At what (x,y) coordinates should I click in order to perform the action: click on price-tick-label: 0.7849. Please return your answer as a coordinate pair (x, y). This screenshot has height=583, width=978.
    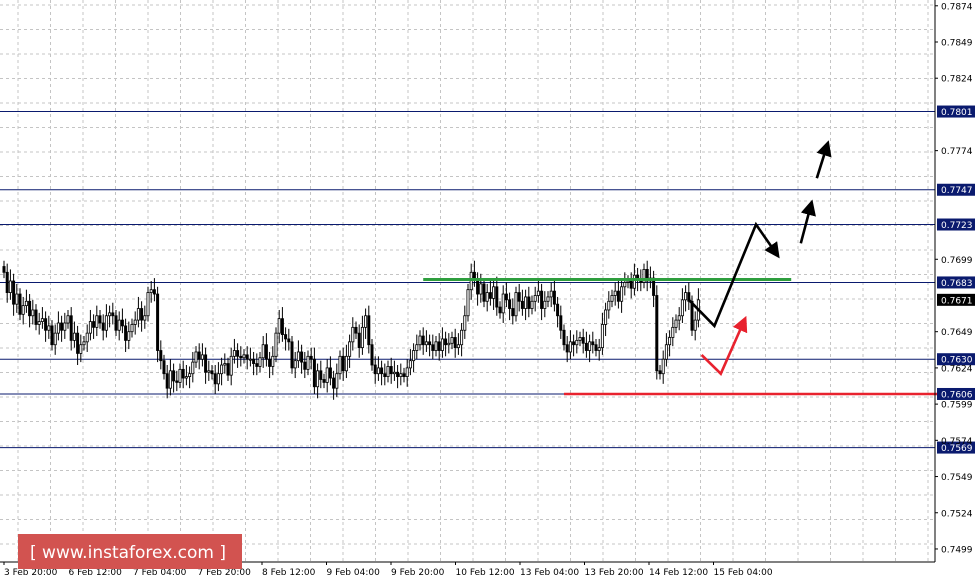
    Looking at the image, I should click on (957, 44).